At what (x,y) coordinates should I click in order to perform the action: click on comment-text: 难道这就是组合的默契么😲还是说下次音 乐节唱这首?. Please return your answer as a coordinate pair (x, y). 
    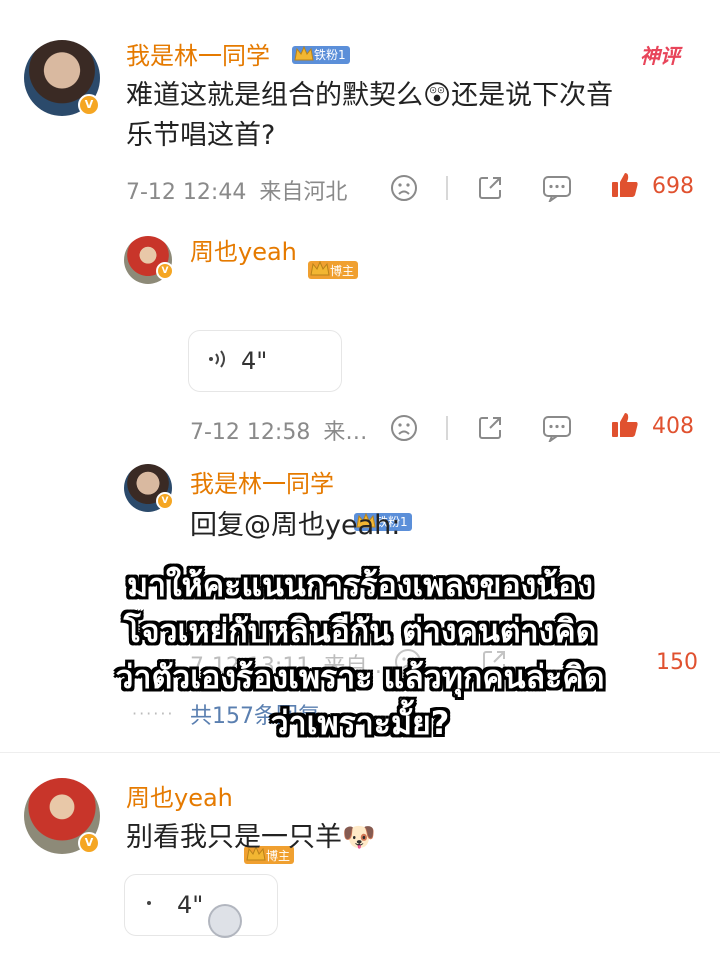
    Looking at the image, I should click on (370, 115).